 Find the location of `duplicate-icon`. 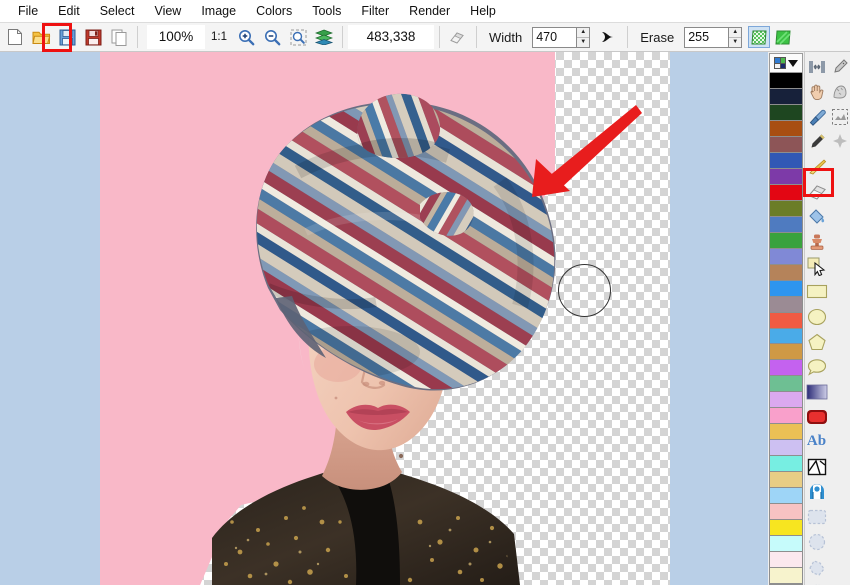

duplicate-icon is located at coordinates (119, 37).